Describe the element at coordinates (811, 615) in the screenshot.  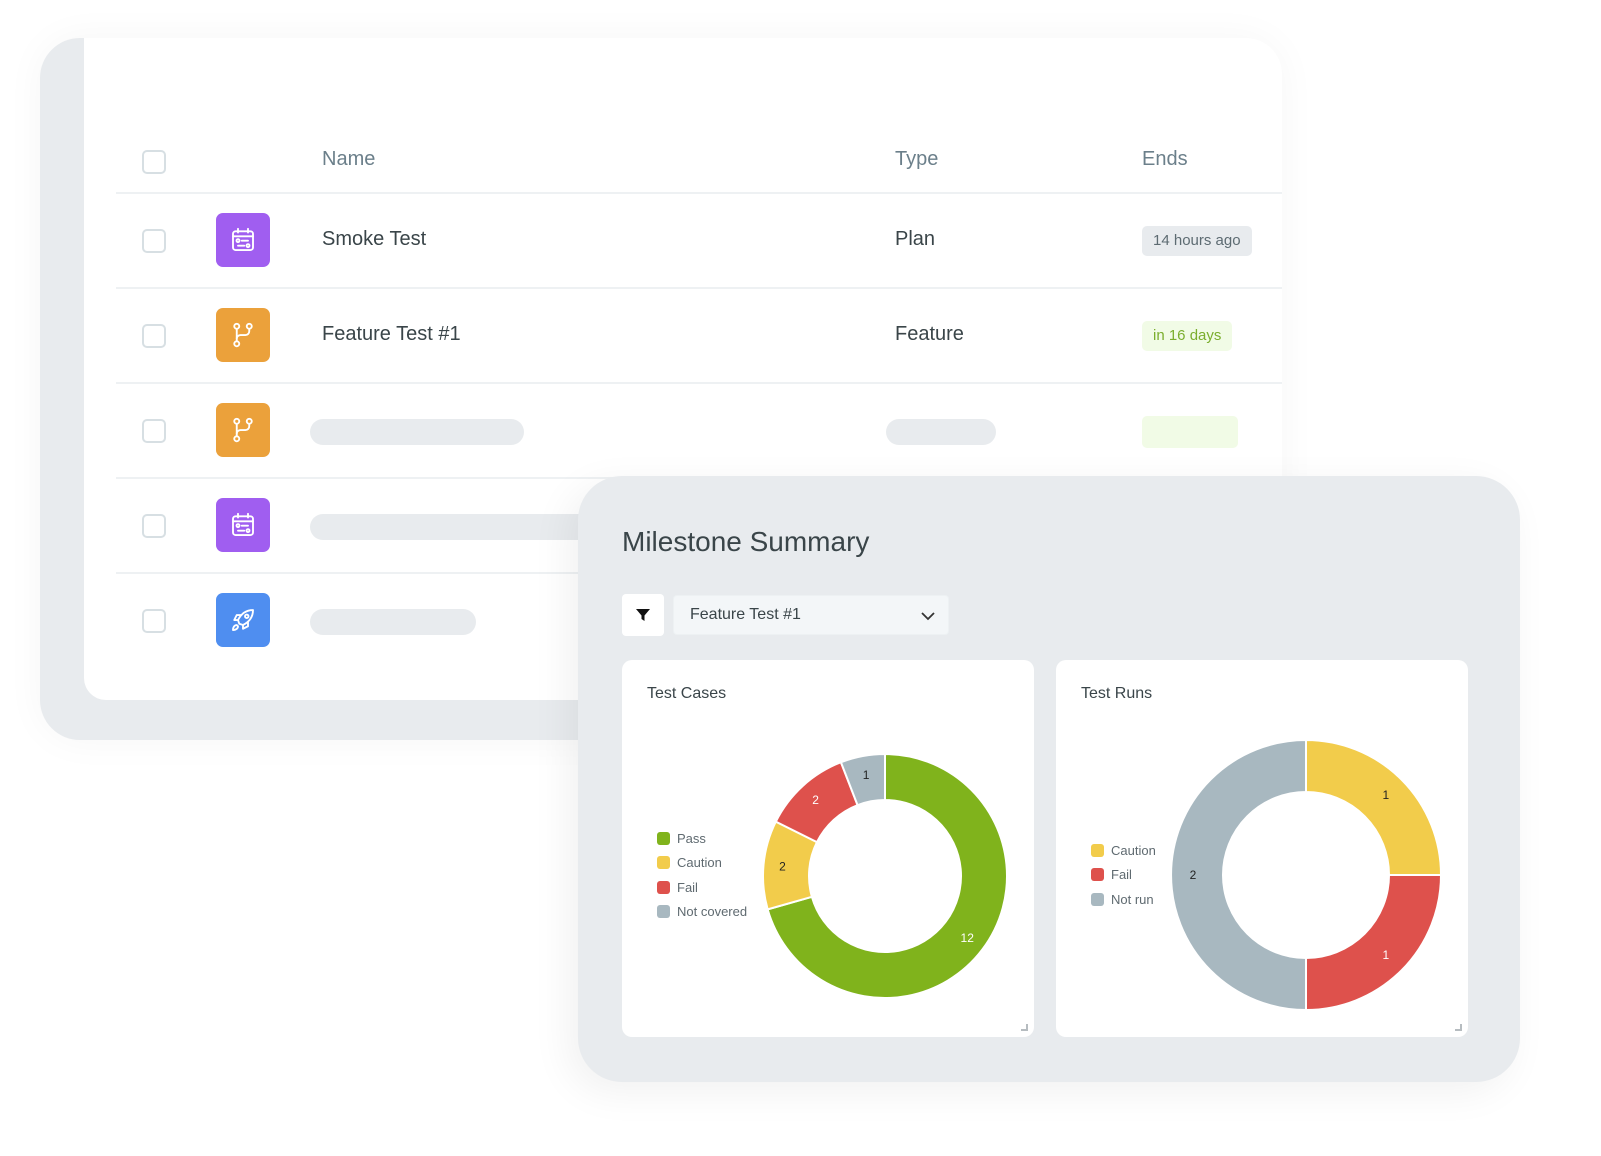
I see `milestone-select: Feature Test #1` at that location.